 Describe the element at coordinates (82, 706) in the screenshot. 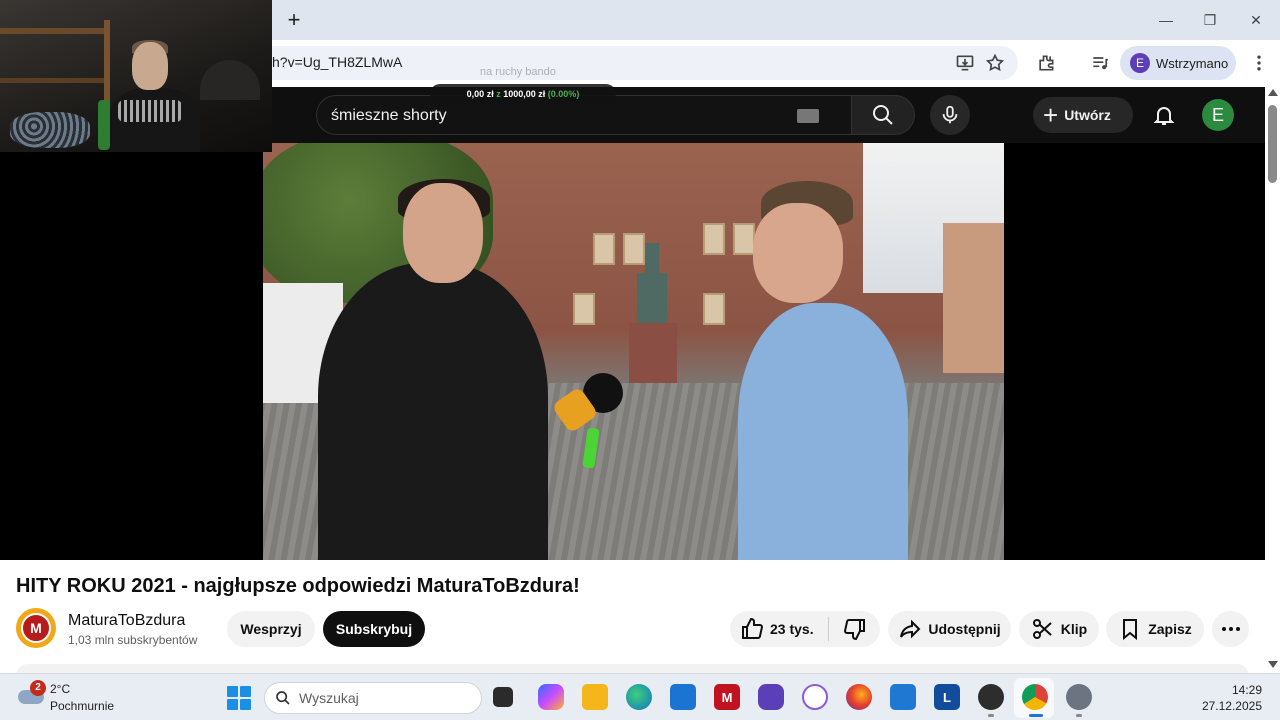

I see `weather-condition: Pochmurnie` at that location.